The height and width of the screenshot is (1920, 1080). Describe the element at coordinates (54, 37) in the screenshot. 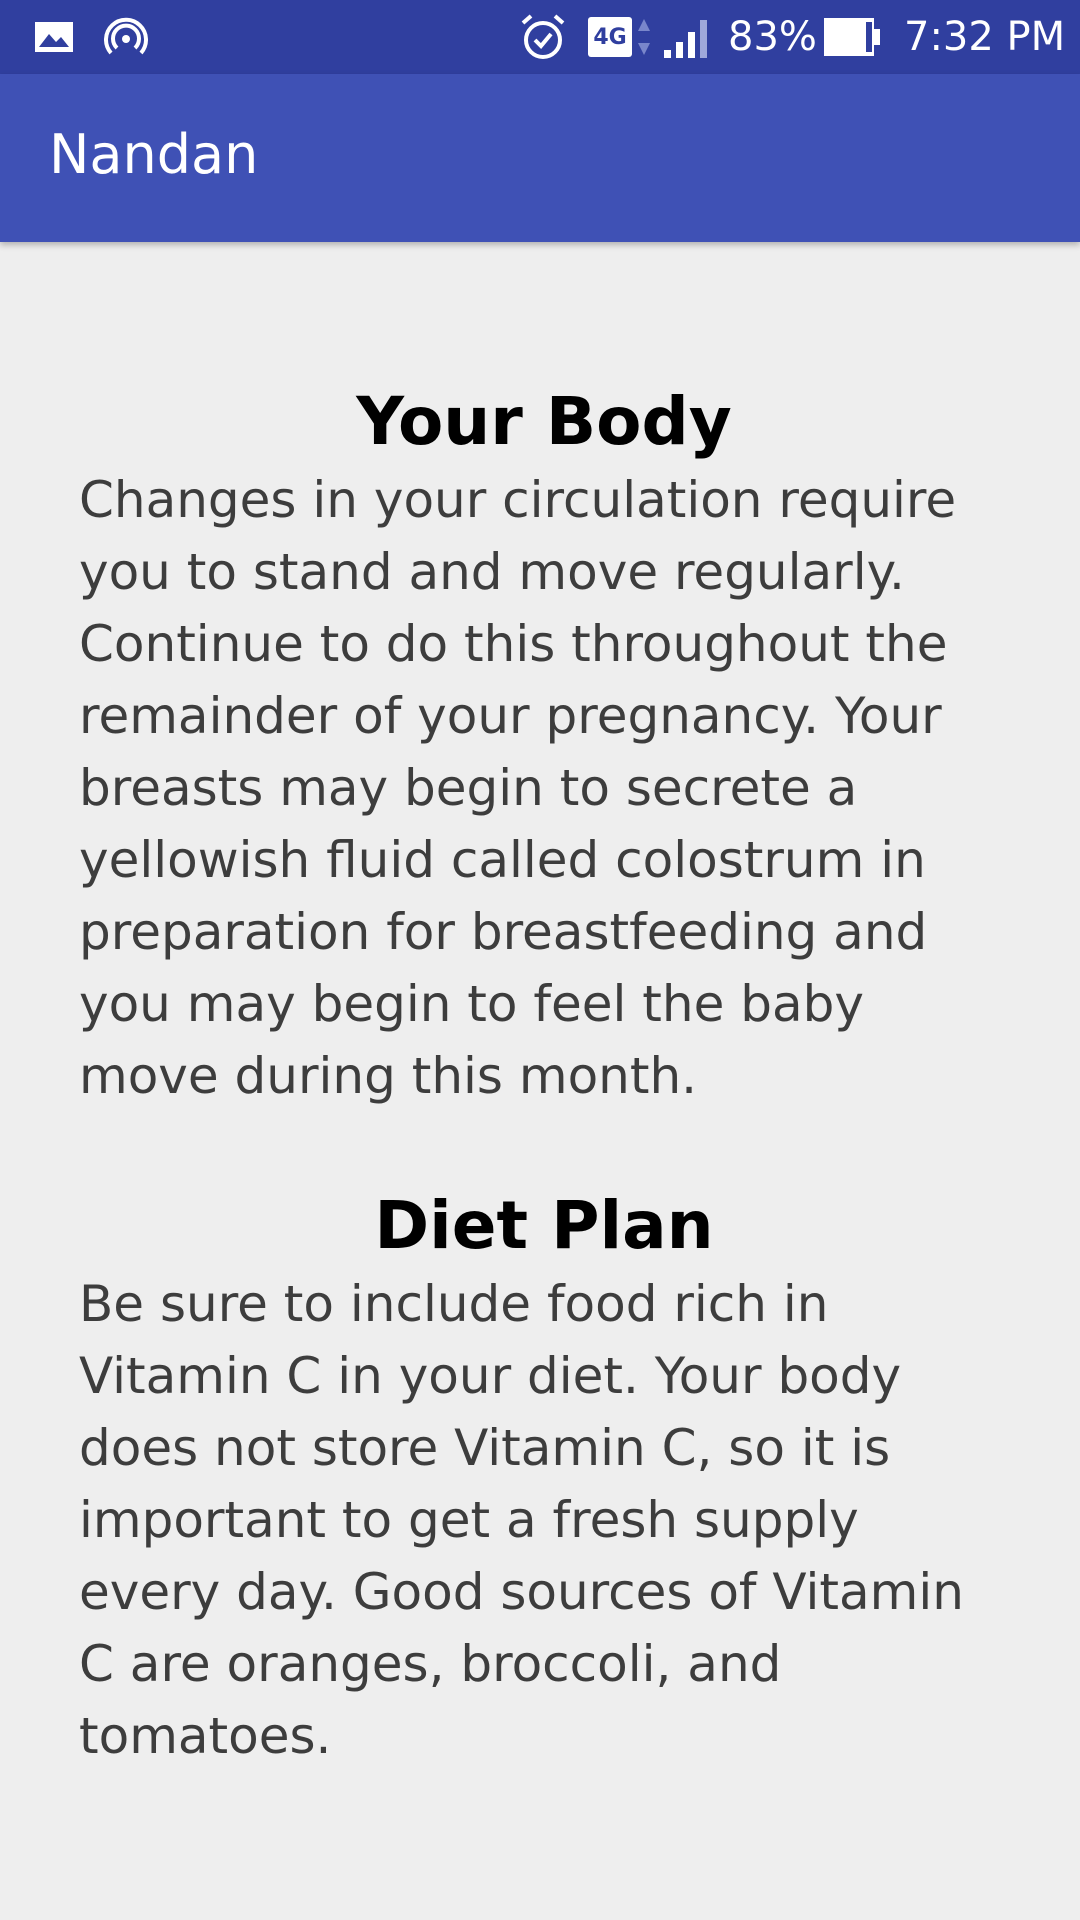

I see `image-icon` at that location.